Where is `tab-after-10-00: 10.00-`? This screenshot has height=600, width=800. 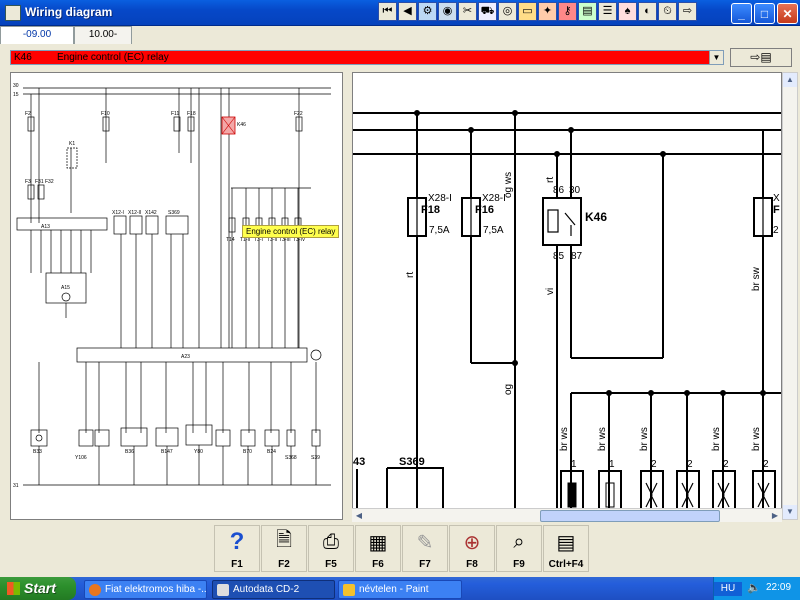
tab-after-10-00: 10.00- is located at coordinates (103, 35).